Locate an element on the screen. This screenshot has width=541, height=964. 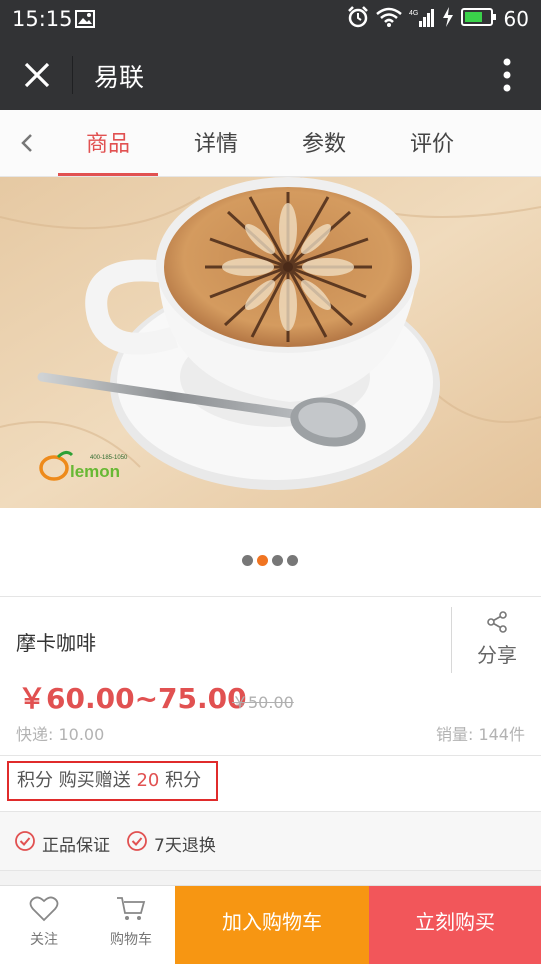
points-reward: 积分 购买赠送 20 积分 is located at coordinates (112, 781).